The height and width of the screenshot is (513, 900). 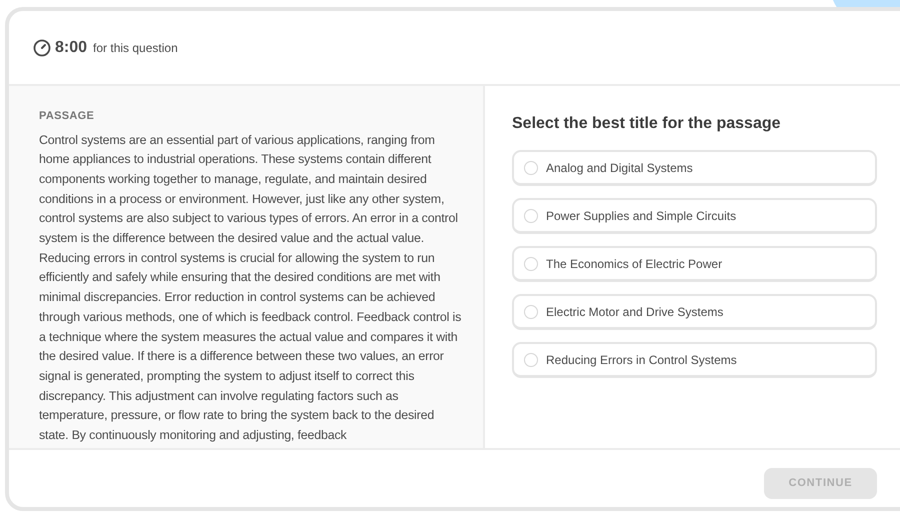 What do you see at coordinates (694, 360) in the screenshot?
I see `answer-option: Reducing Errors in Control Systems` at bounding box center [694, 360].